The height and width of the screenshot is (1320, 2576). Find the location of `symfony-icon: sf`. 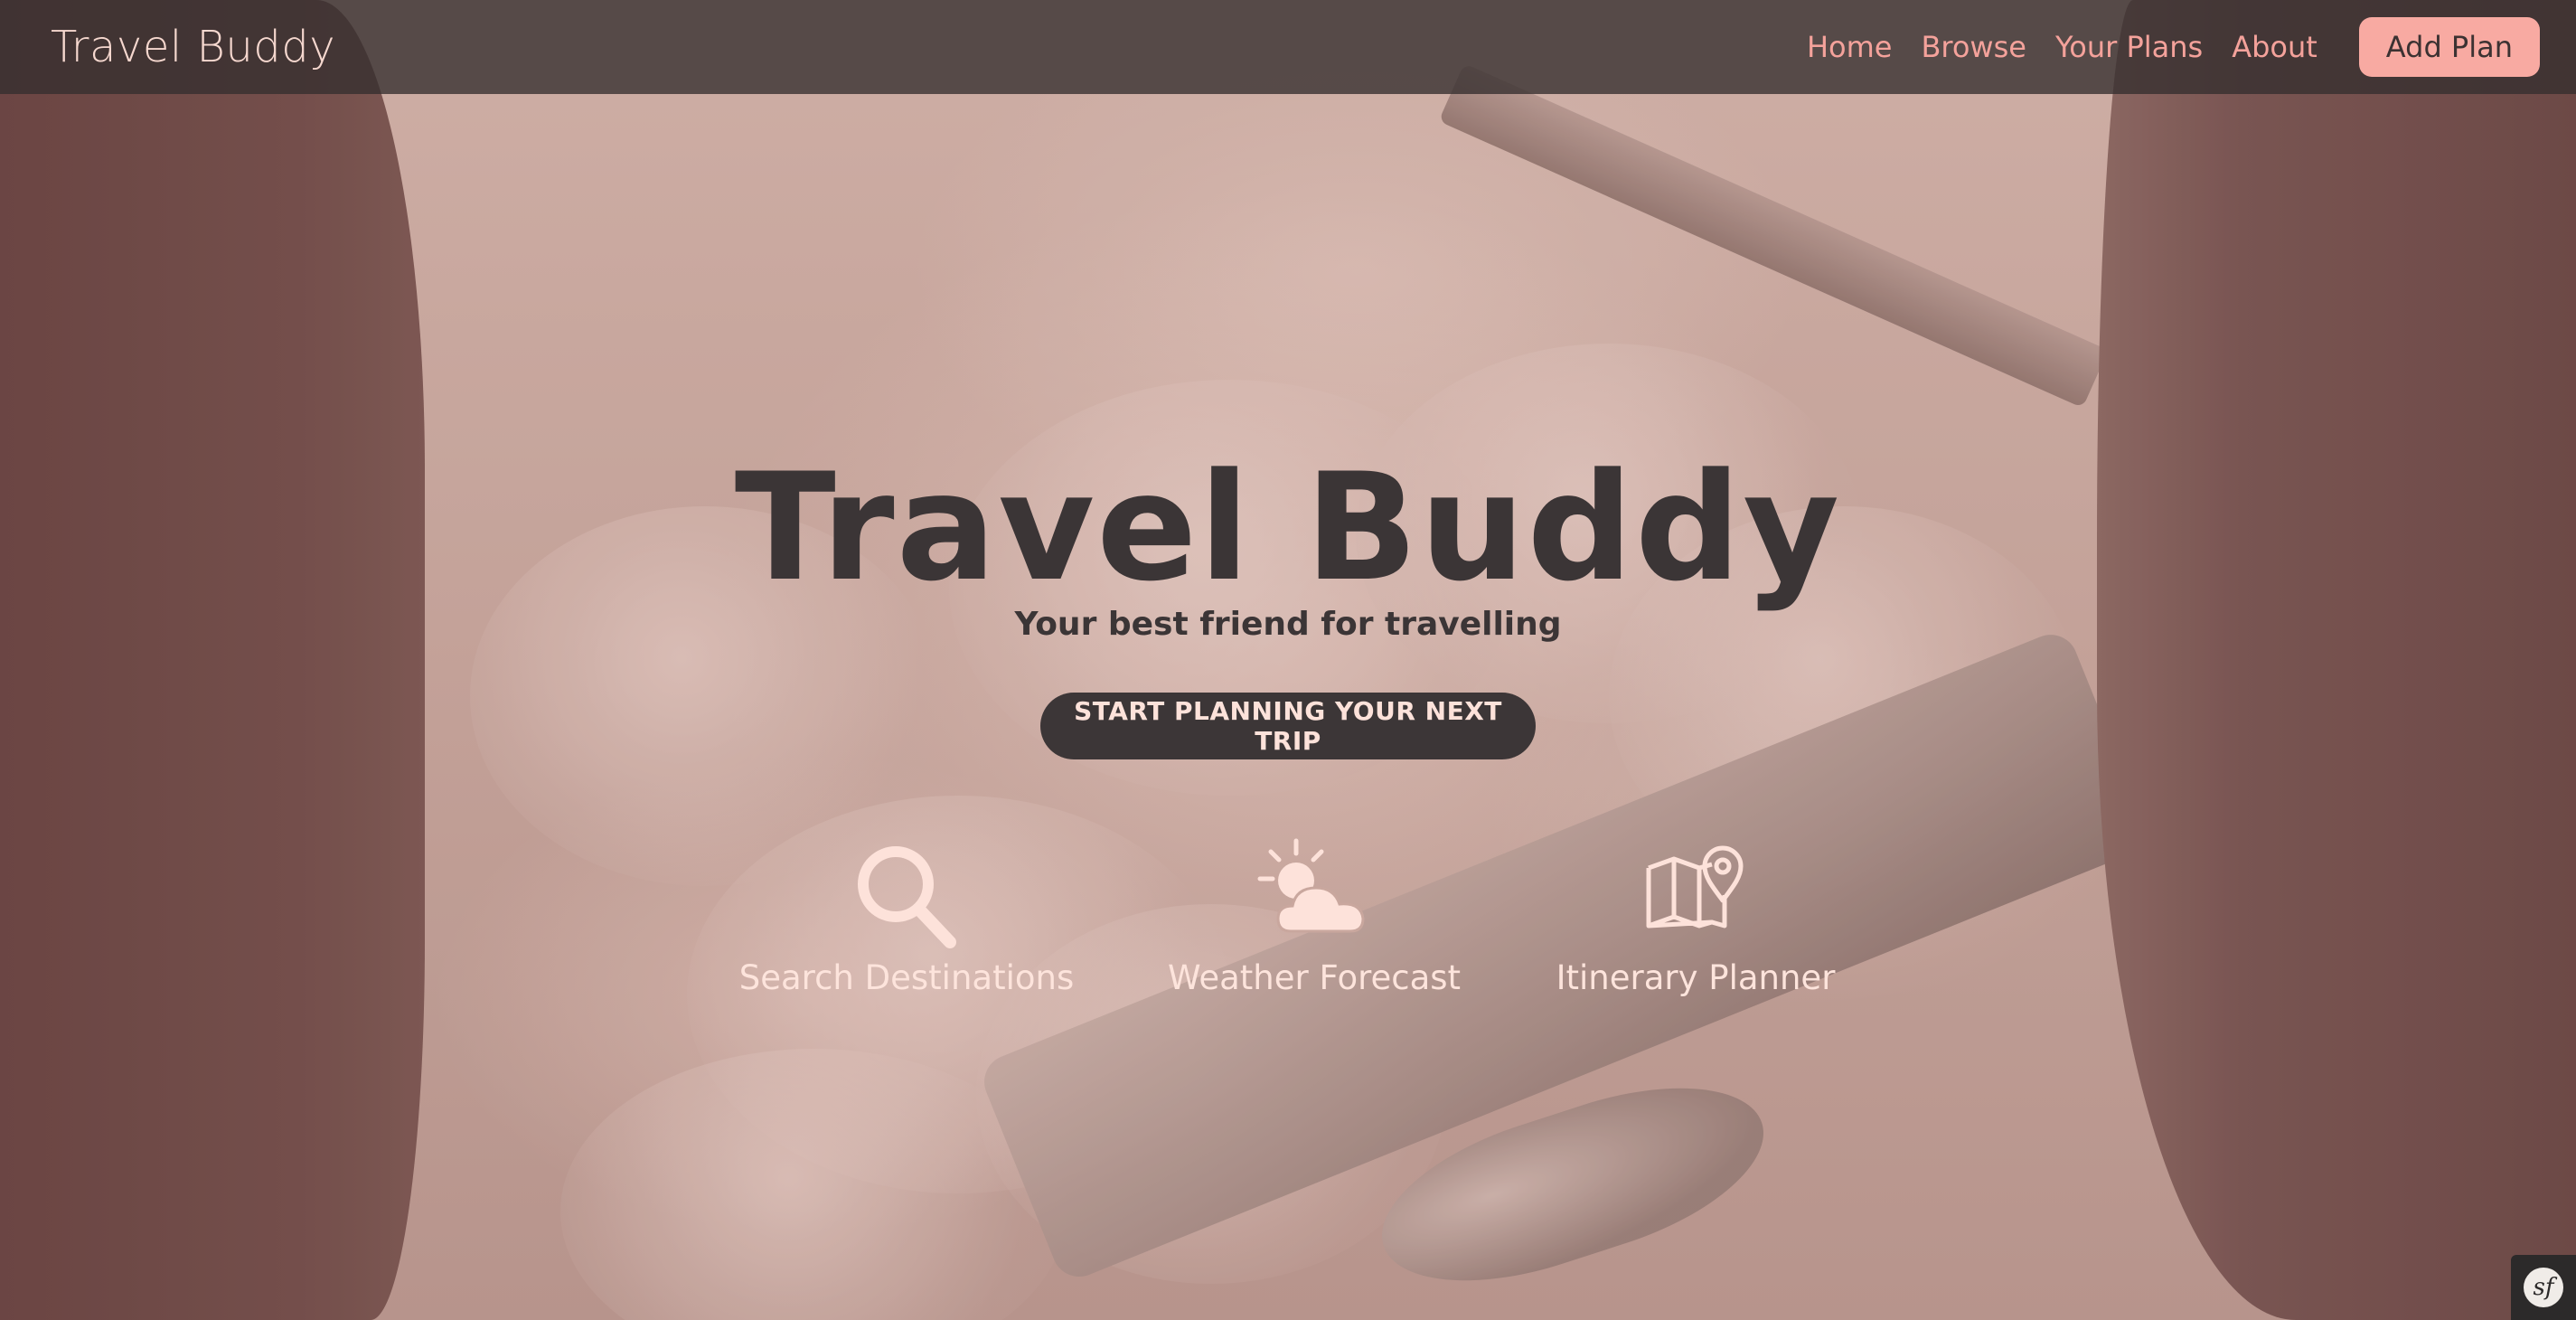

symfony-icon: sf is located at coordinates (2543, 1287).